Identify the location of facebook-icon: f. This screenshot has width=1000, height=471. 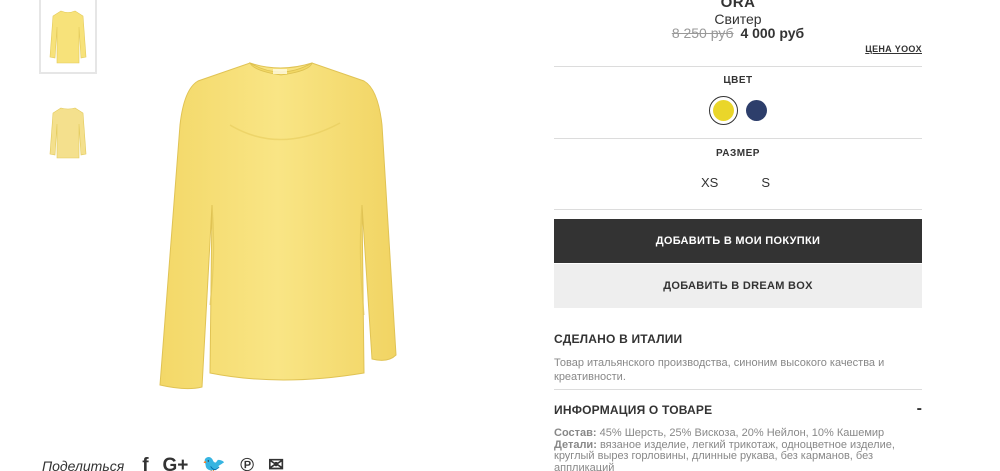
(145, 463).